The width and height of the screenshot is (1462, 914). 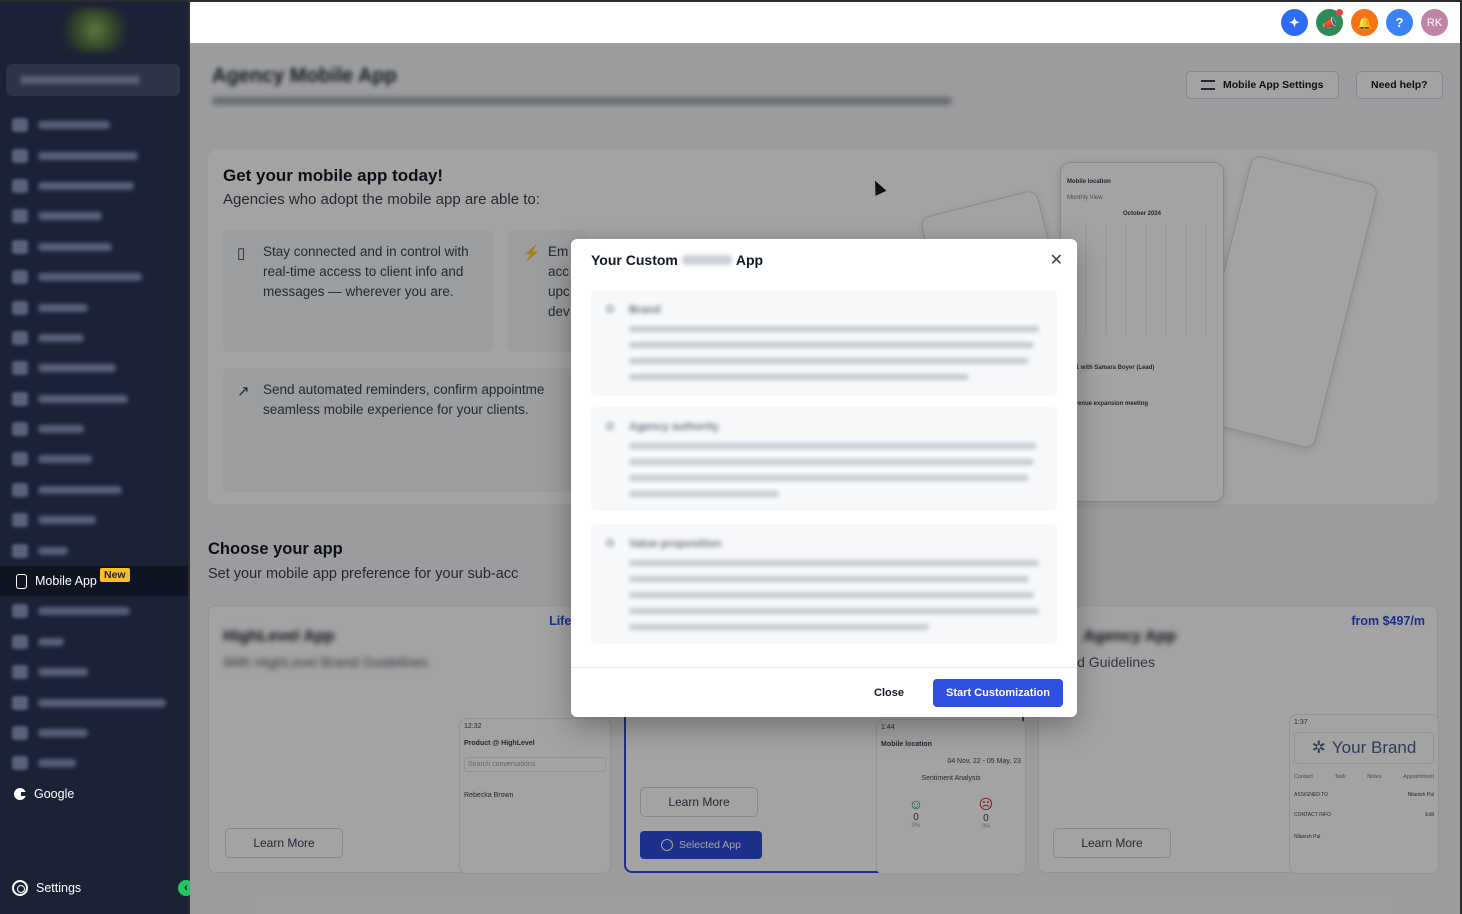 I want to click on sidebar-item-label: Mobile App, so click(x=66, y=581).